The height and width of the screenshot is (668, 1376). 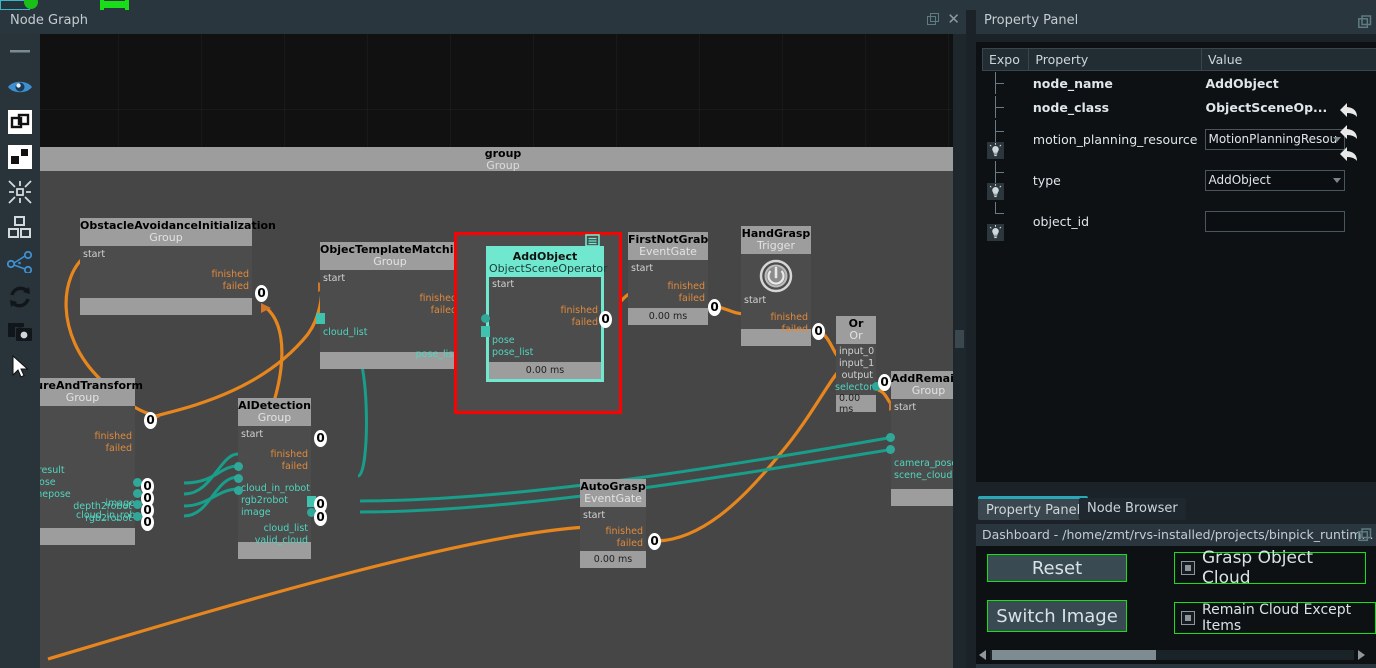 I want to click on column-value: Value, so click(x=1288, y=59).